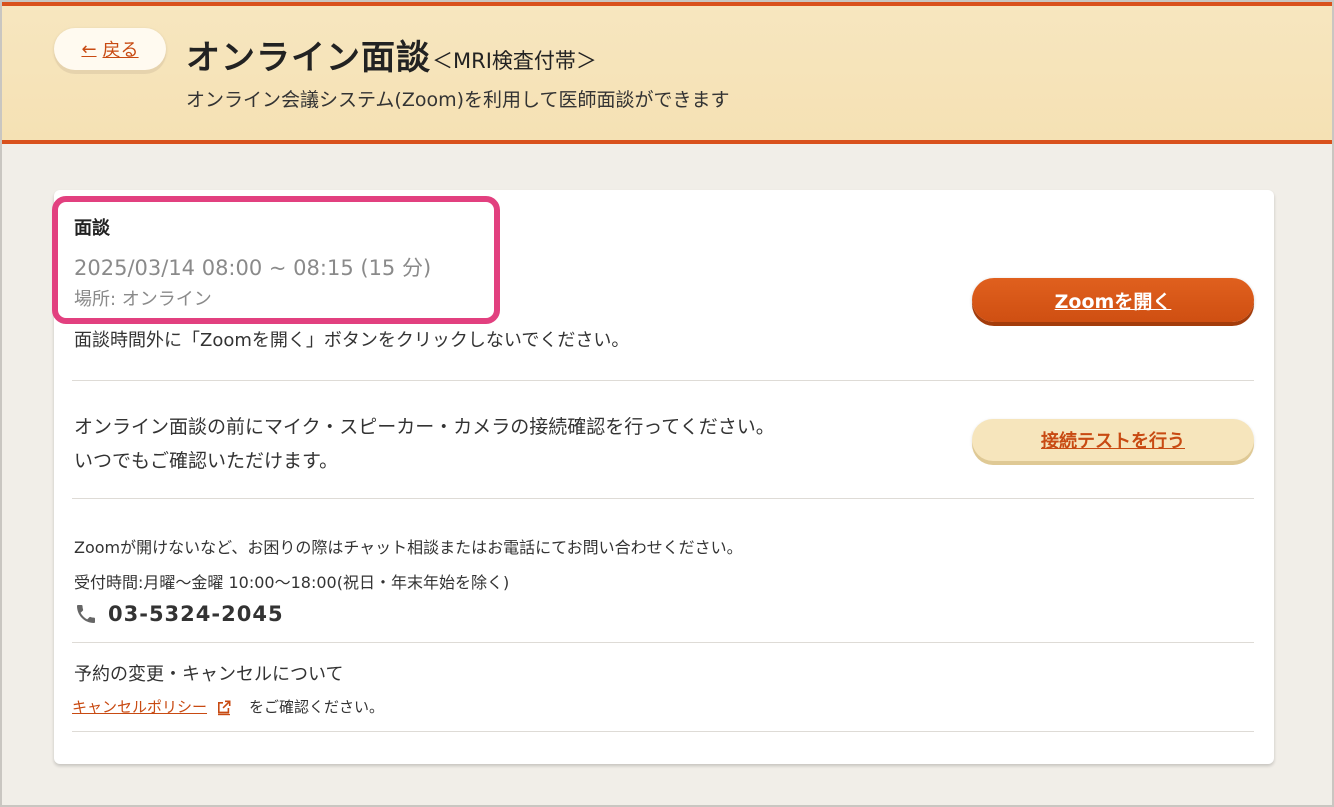  What do you see at coordinates (92, 228) in the screenshot?
I see `appointment-heading: 面談` at bounding box center [92, 228].